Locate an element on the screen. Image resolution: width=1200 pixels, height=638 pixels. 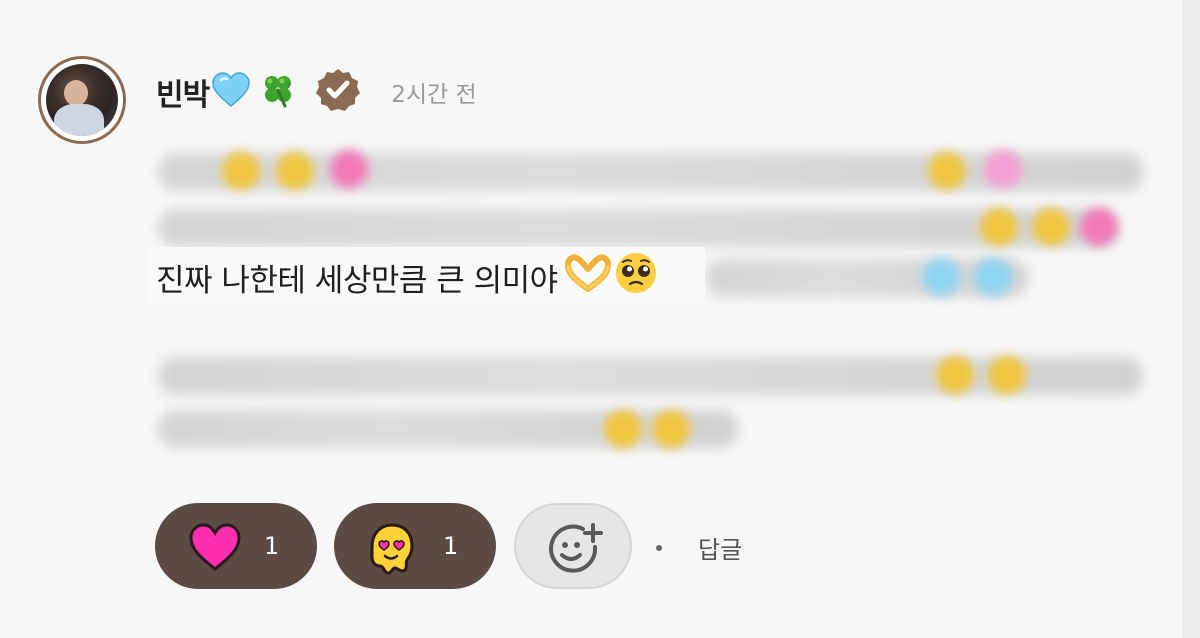
melting-heart-eyes-icon is located at coordinates (392, 549).